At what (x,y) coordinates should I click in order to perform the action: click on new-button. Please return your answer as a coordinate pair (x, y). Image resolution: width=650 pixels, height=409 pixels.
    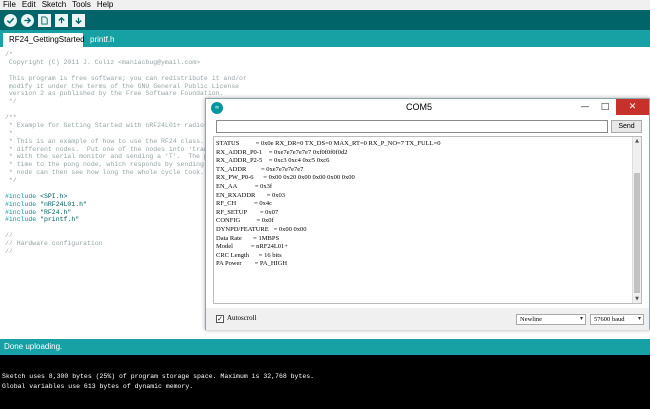
    Looking at the image, I should click on (44, 20).